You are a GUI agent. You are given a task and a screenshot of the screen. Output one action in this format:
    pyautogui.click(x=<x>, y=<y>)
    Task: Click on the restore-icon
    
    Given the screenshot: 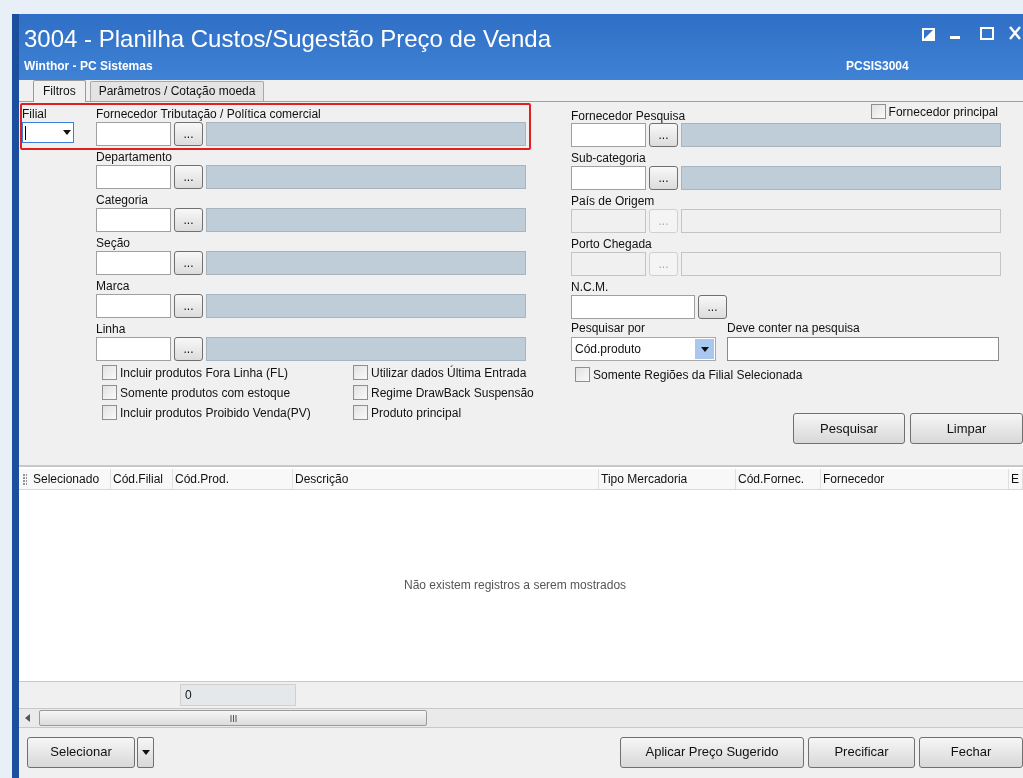 What is the action you would take?
    pyautogui.click(x=928, y=34)
    